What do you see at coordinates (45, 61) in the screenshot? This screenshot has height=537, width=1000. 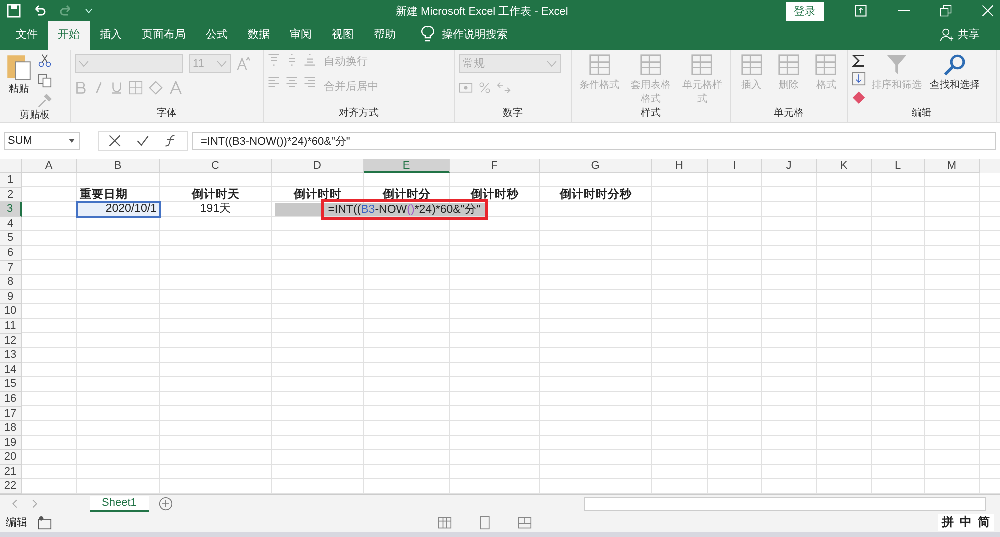 I see `cut-icon` at bounding box center [45, 61].